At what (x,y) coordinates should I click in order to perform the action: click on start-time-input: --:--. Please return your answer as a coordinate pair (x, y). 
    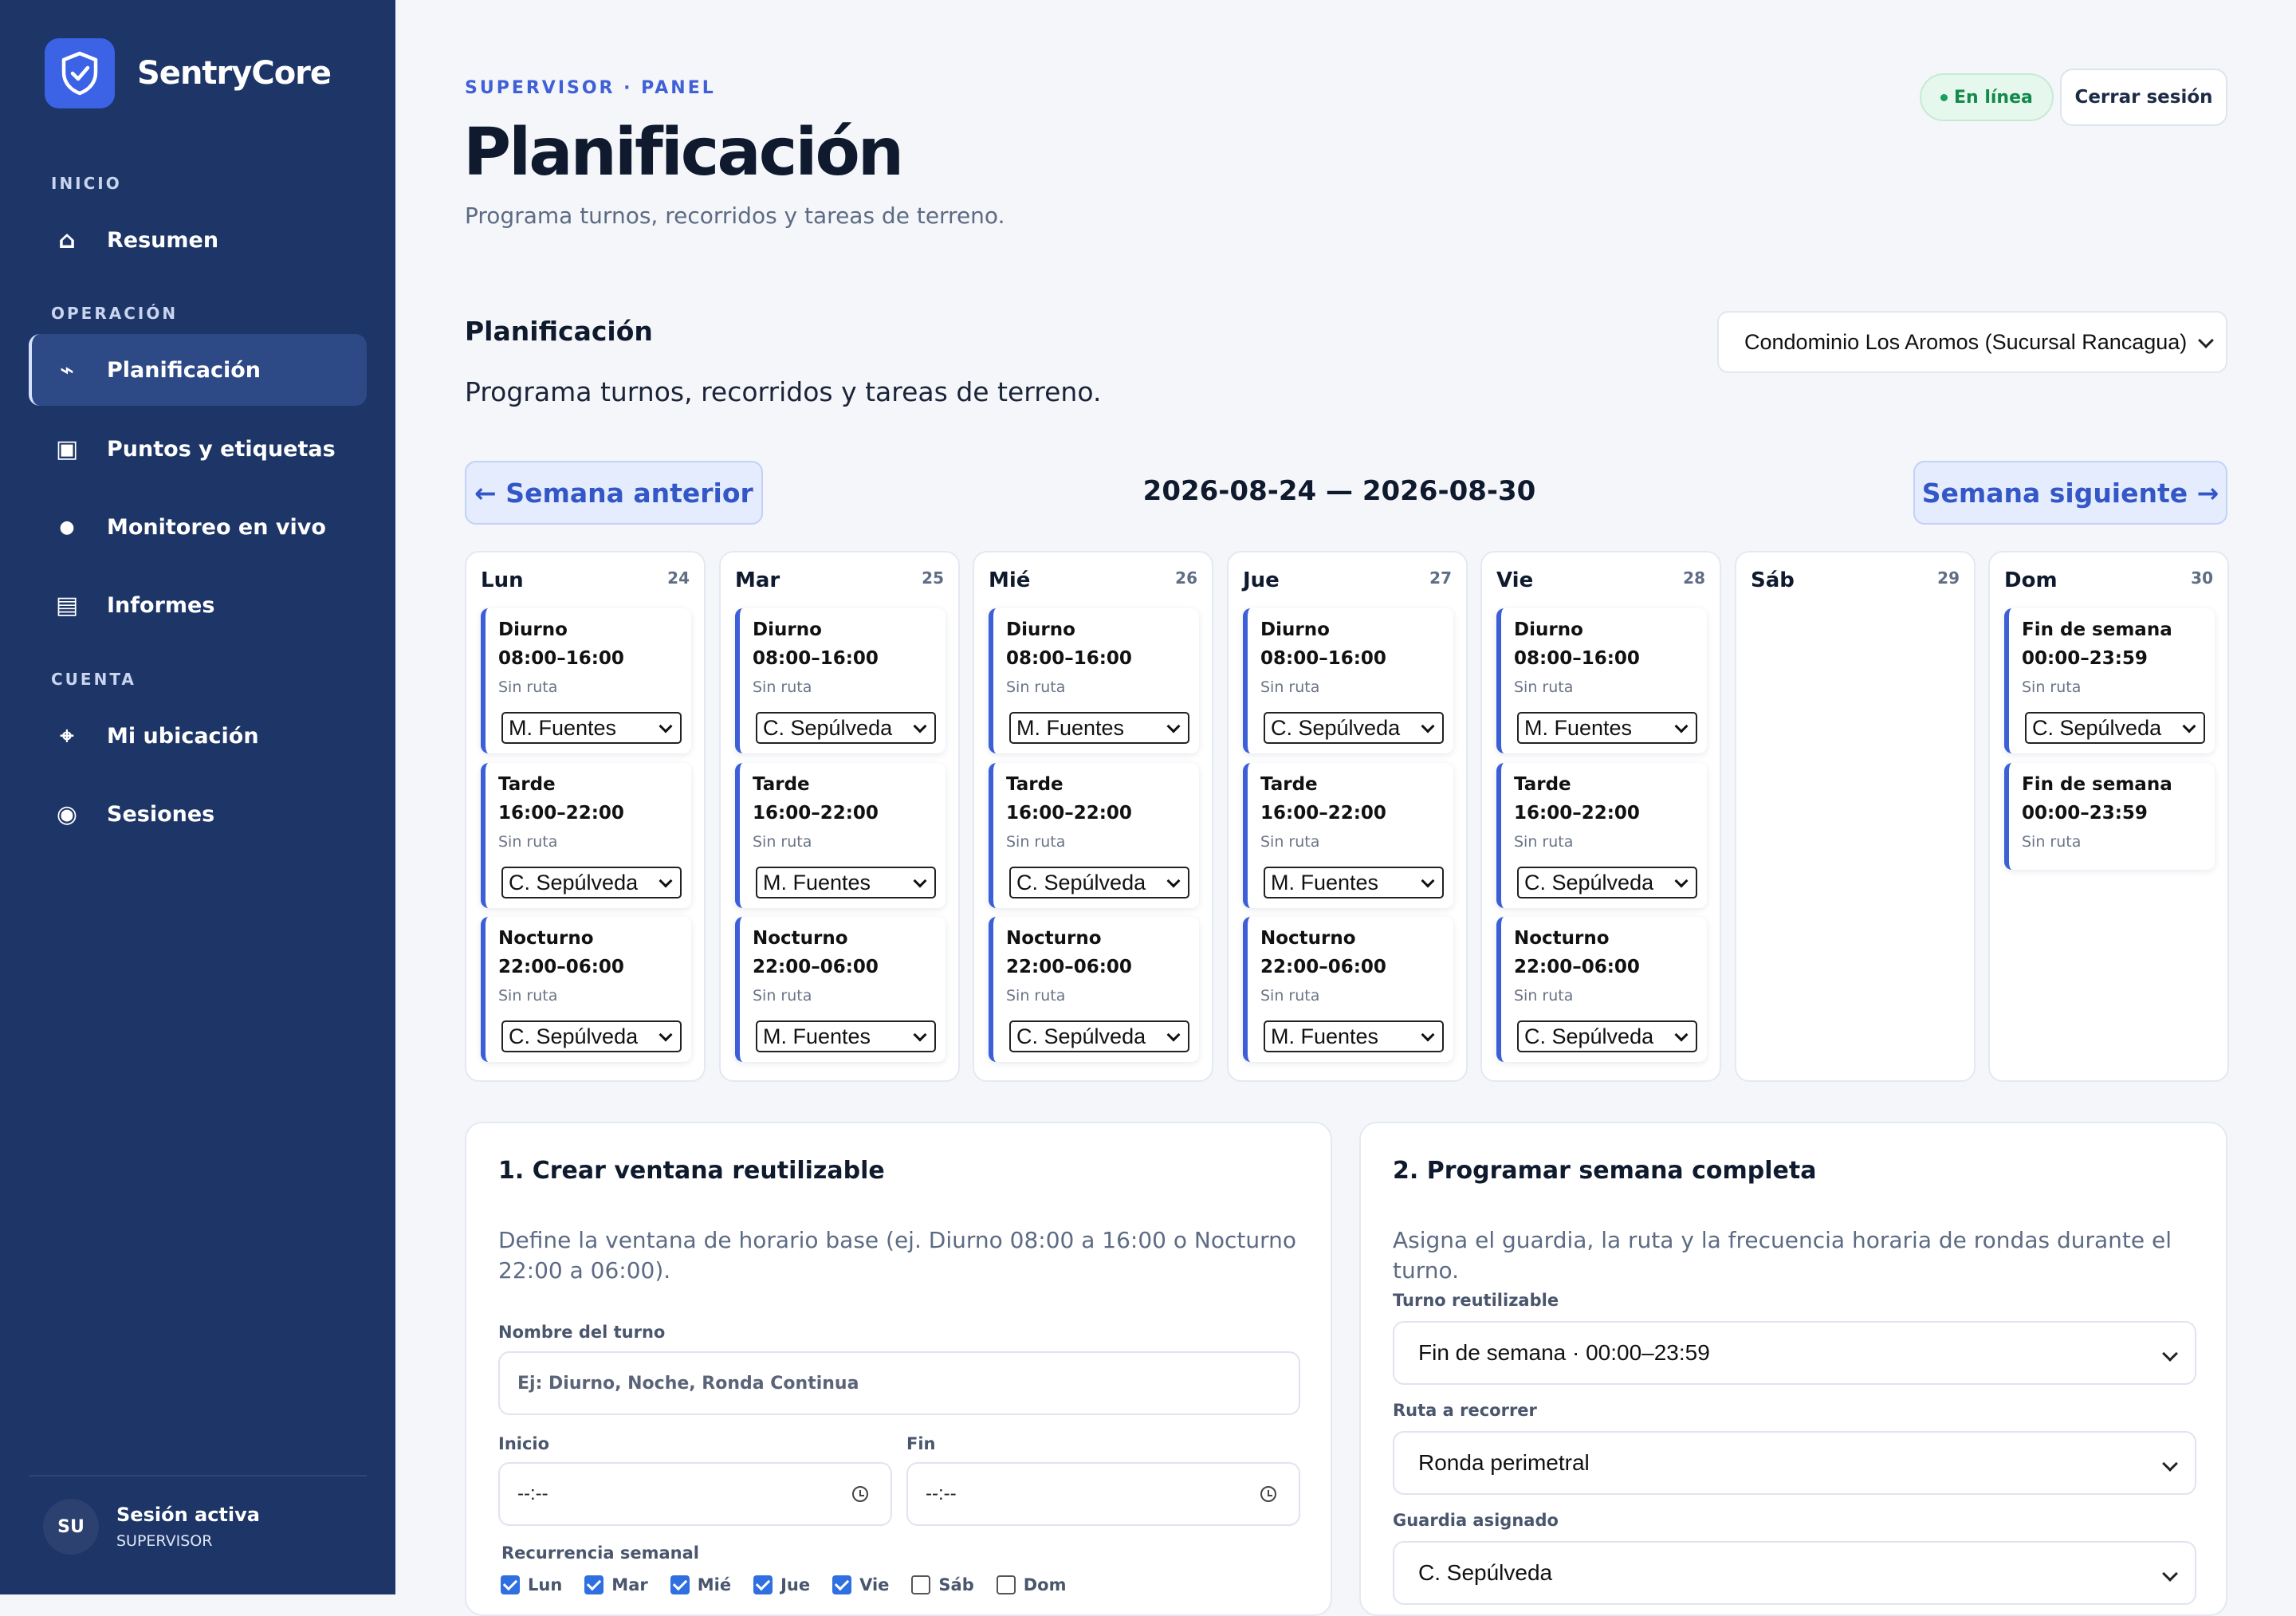
    Looking at the image, I should click on (695, 1494).